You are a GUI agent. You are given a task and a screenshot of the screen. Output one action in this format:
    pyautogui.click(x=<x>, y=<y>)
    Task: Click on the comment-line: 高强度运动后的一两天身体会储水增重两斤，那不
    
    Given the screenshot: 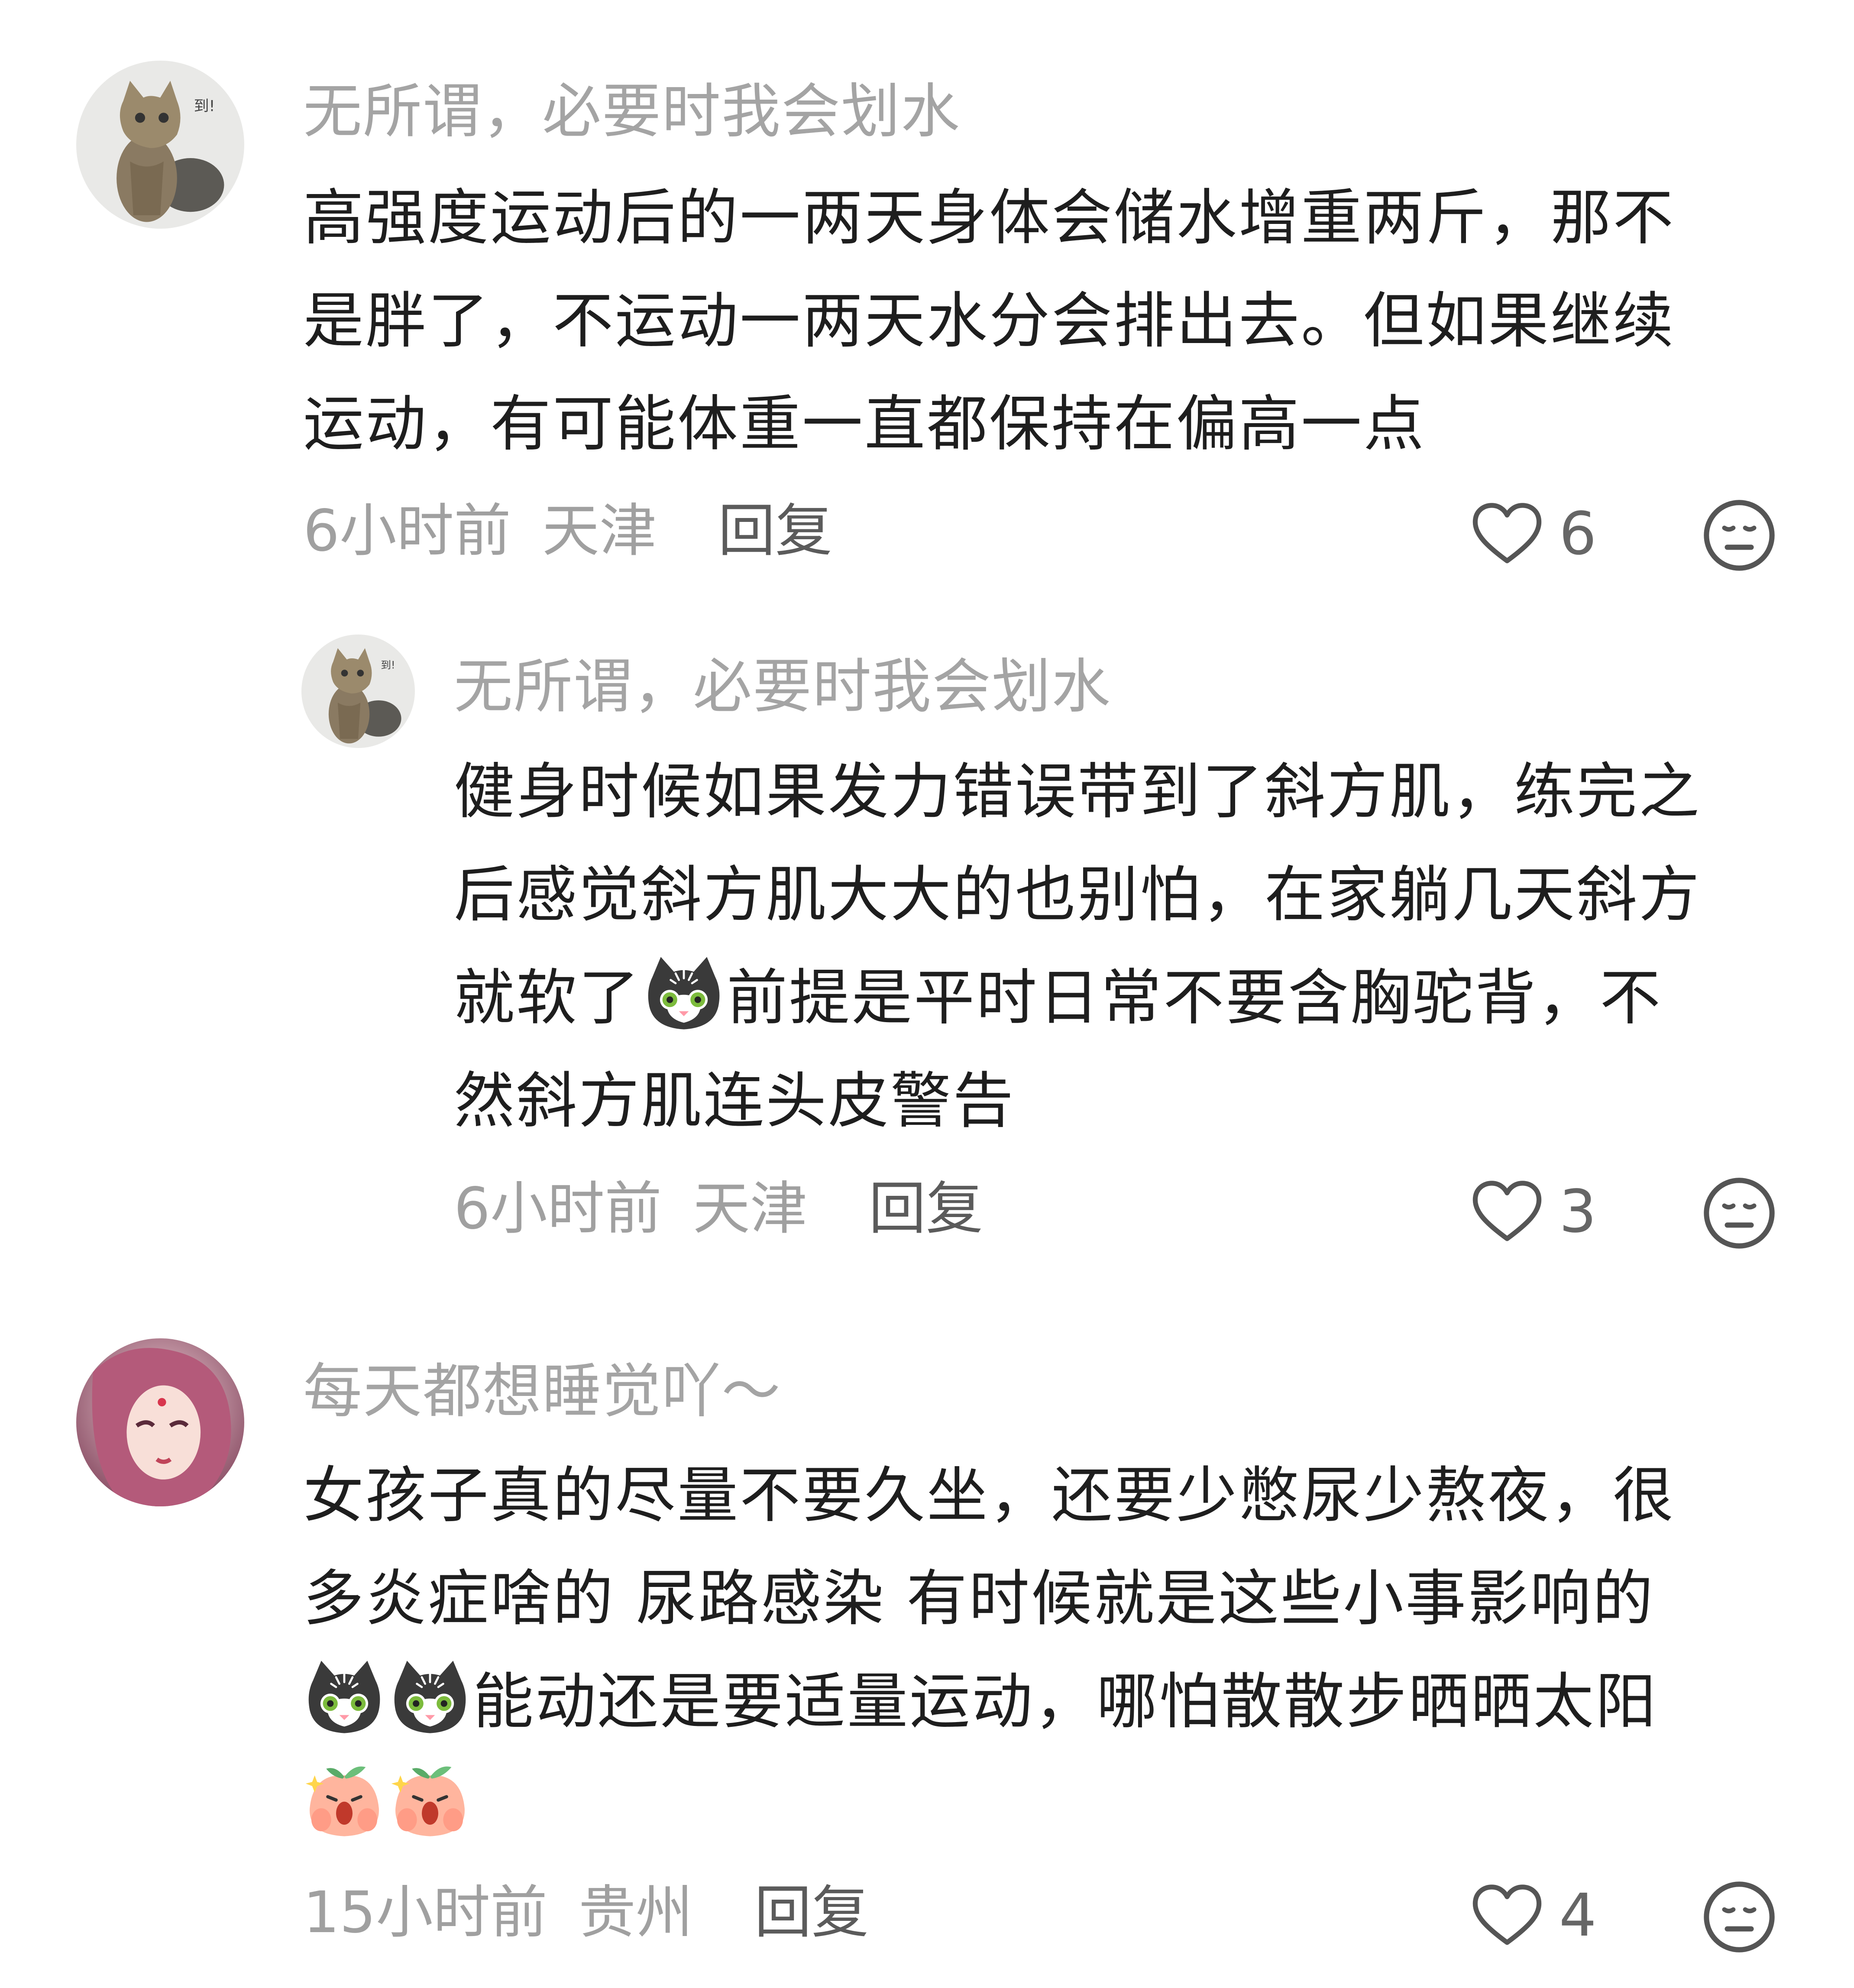 What is the action you would take?
    pyautogui.click(x=989, y=218)
    